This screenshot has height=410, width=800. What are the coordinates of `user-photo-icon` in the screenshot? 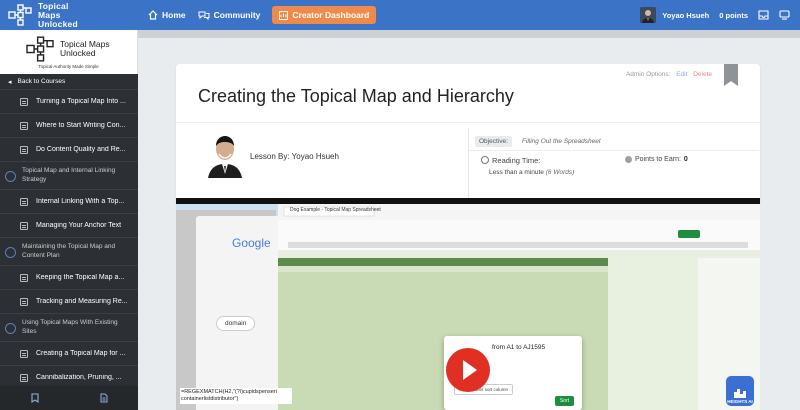 It's located at (648, 15).